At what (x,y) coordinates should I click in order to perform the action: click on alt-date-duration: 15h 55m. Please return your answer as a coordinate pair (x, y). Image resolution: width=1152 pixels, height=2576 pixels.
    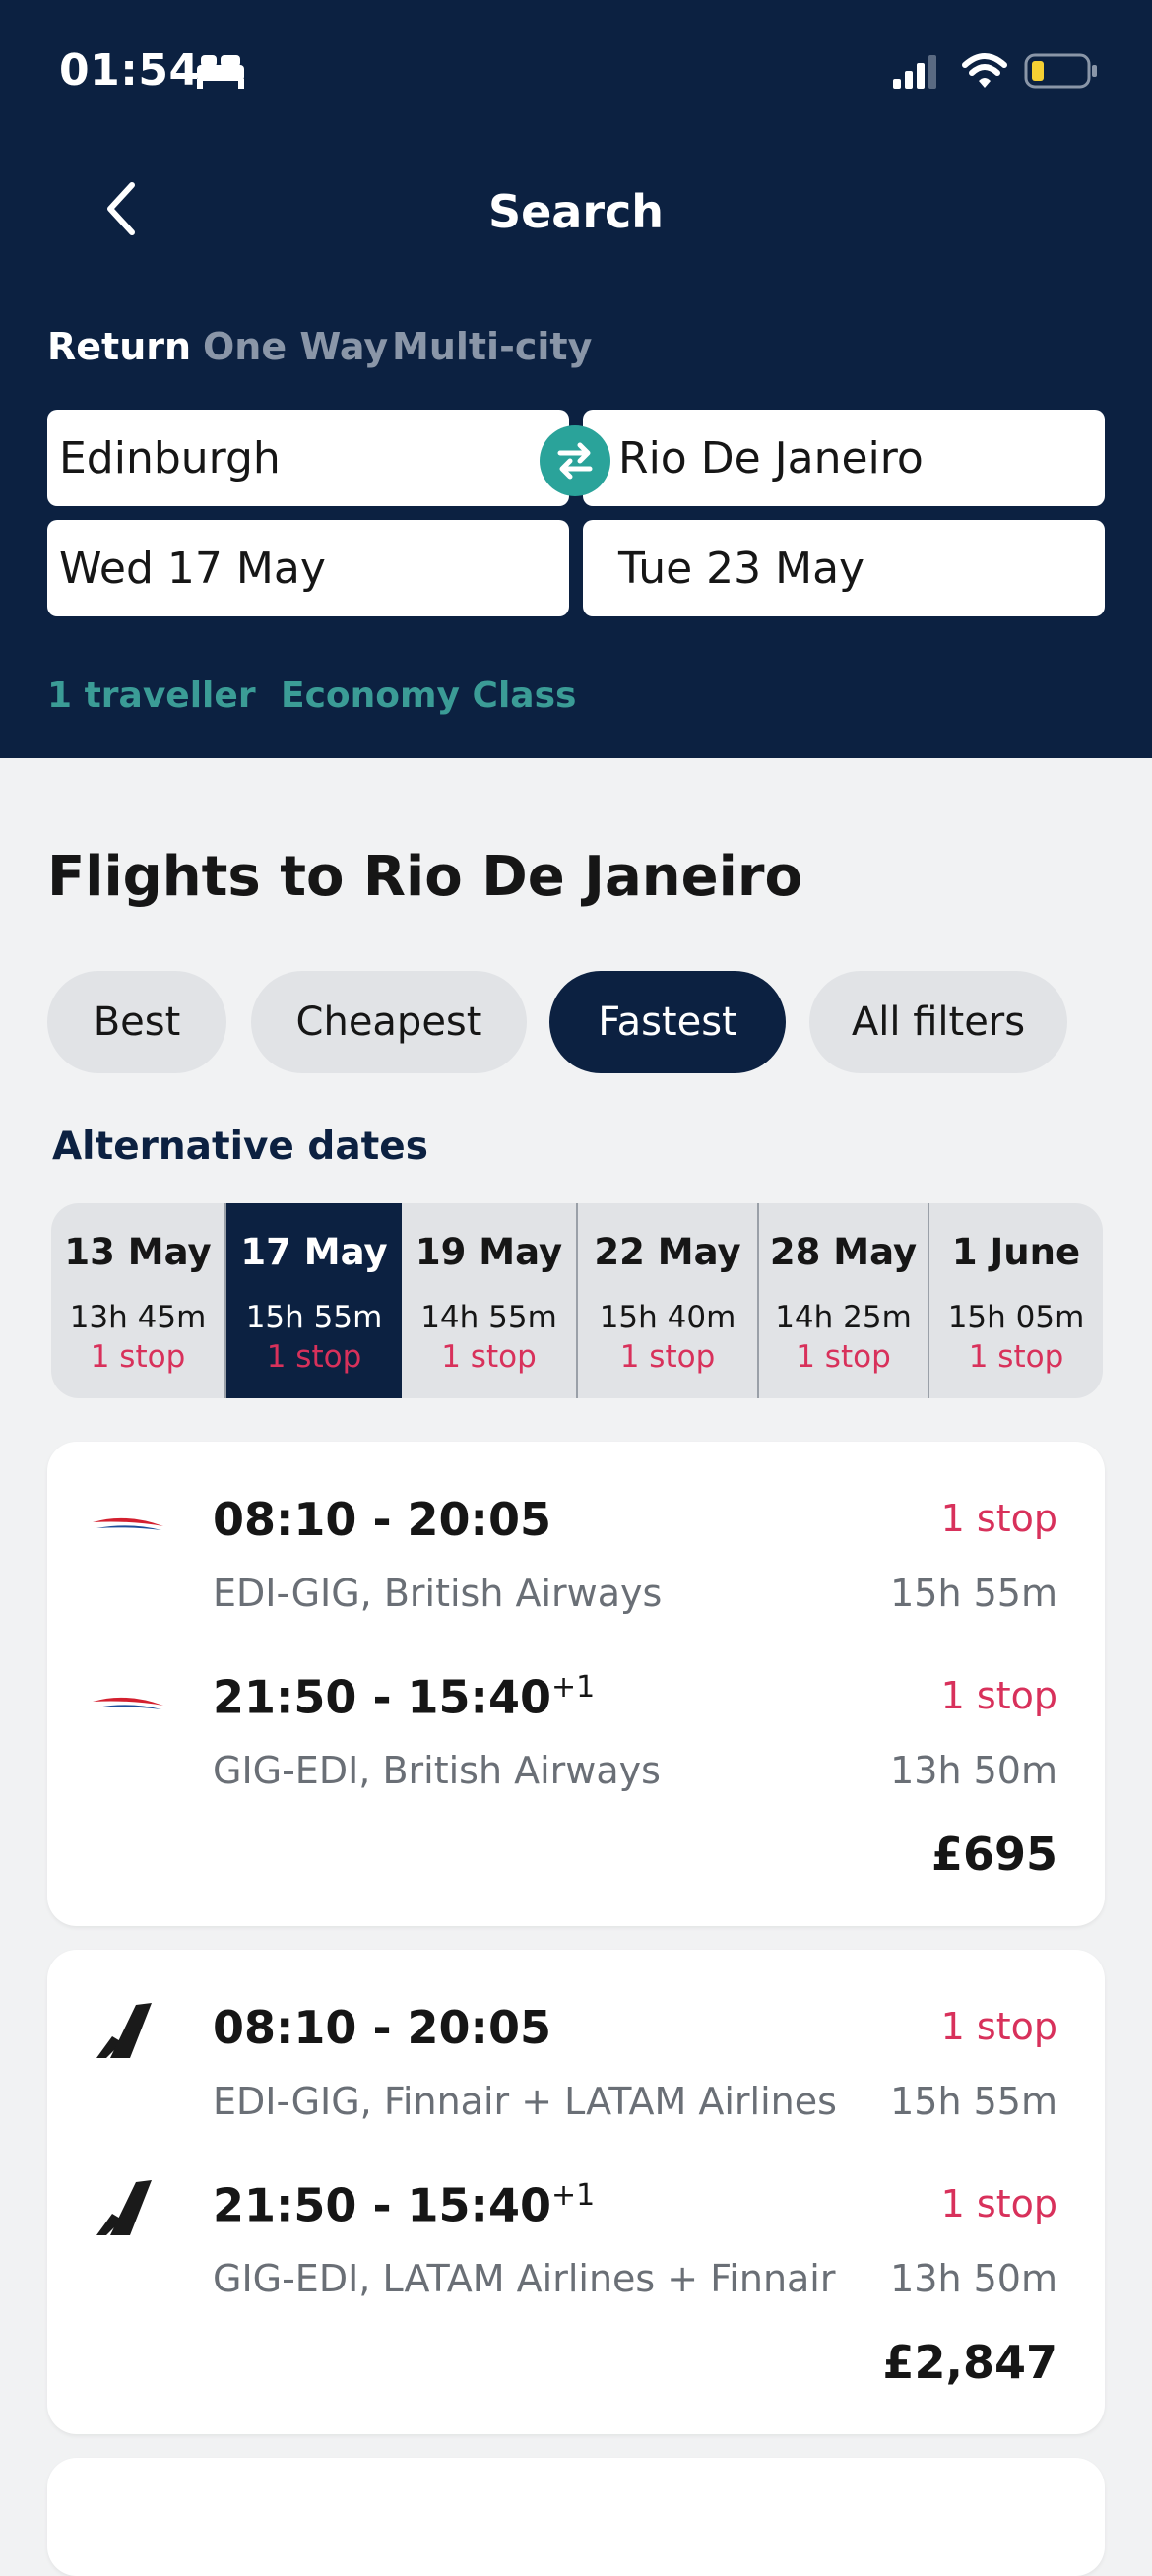
    Looking at the image, I should click on (314, 1317).